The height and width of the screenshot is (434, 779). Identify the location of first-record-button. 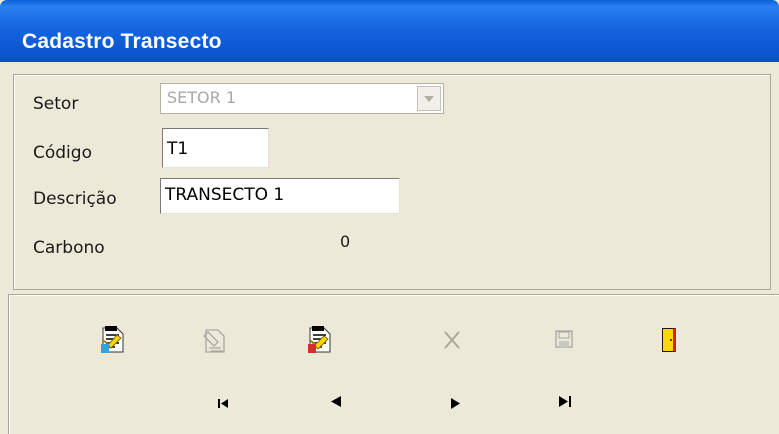
(225, 403).